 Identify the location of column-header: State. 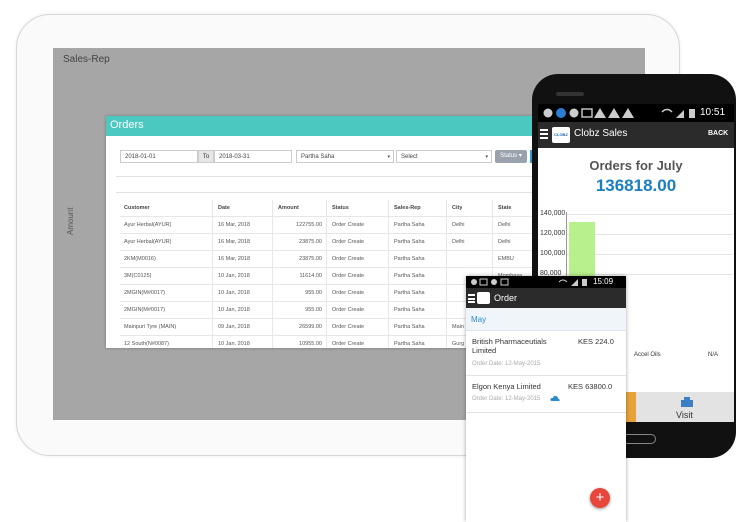
(504, 208).